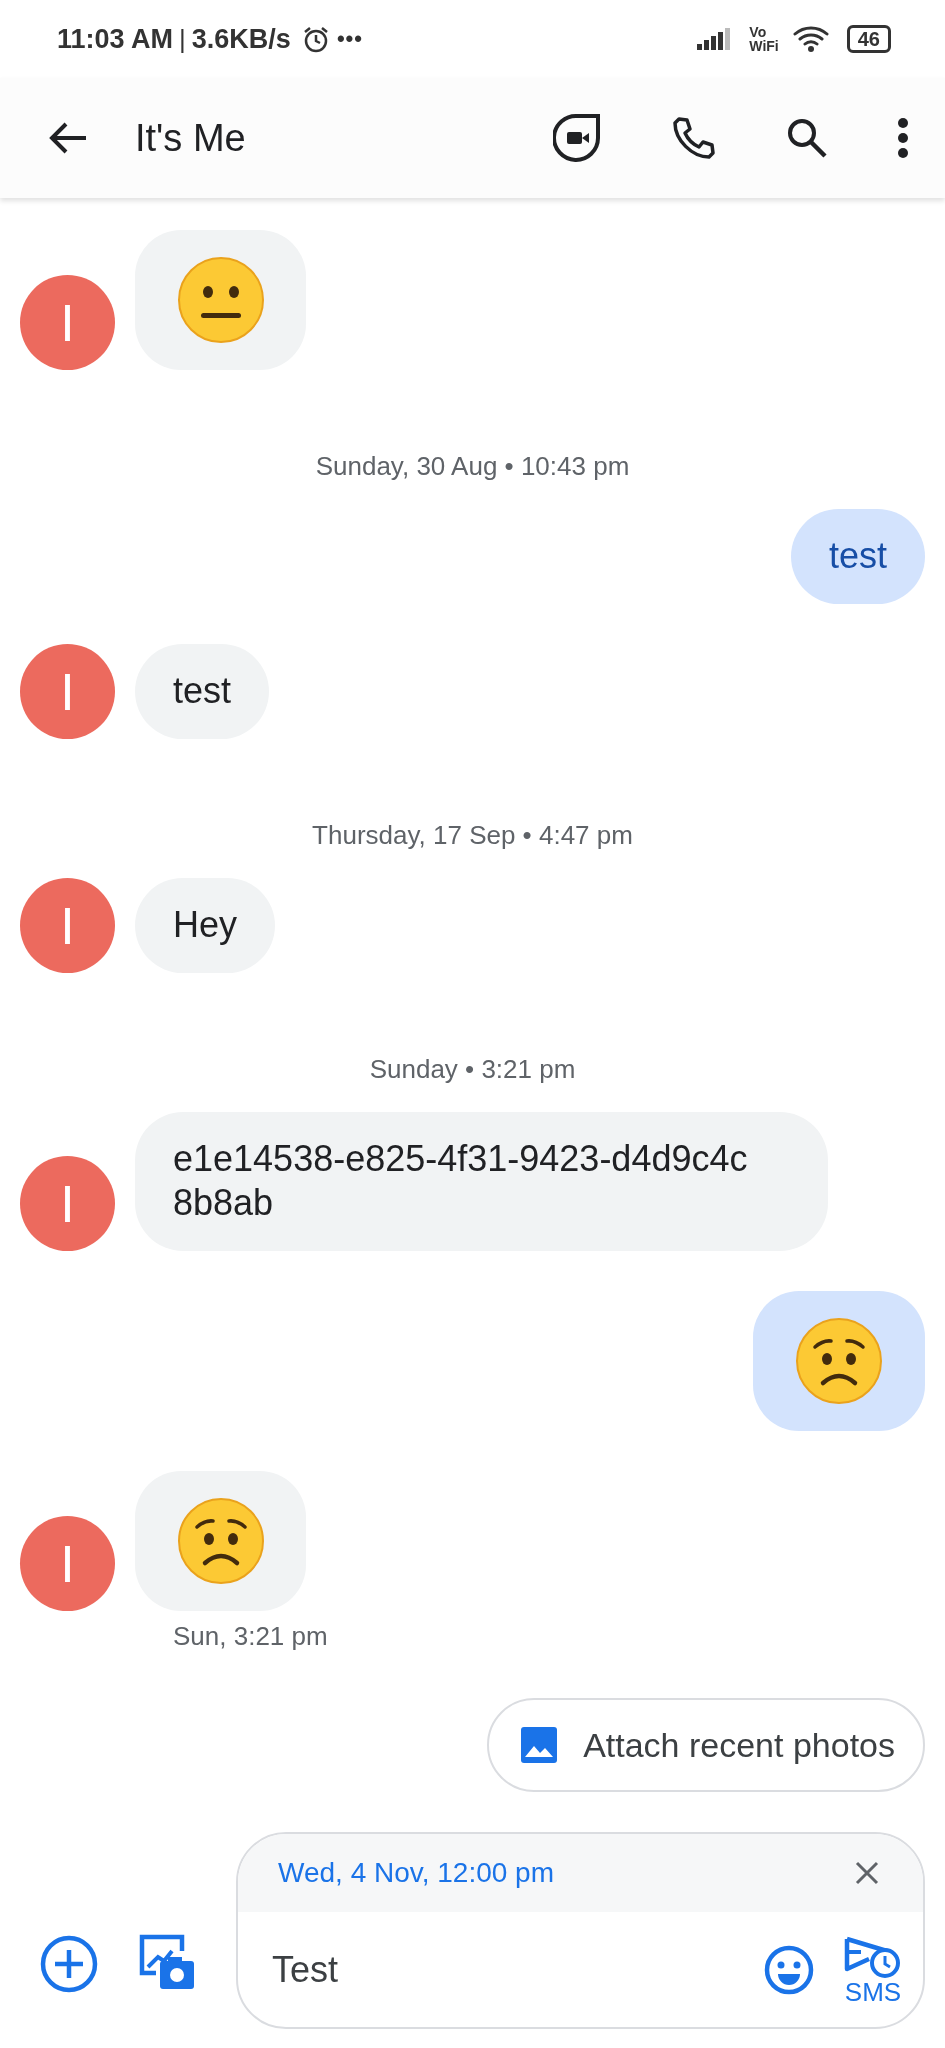 The height and width of the screenshot is (2048, 945). Describe the element at coordinates (807, 138) in the screenshot. I see `search-icon` at that location.